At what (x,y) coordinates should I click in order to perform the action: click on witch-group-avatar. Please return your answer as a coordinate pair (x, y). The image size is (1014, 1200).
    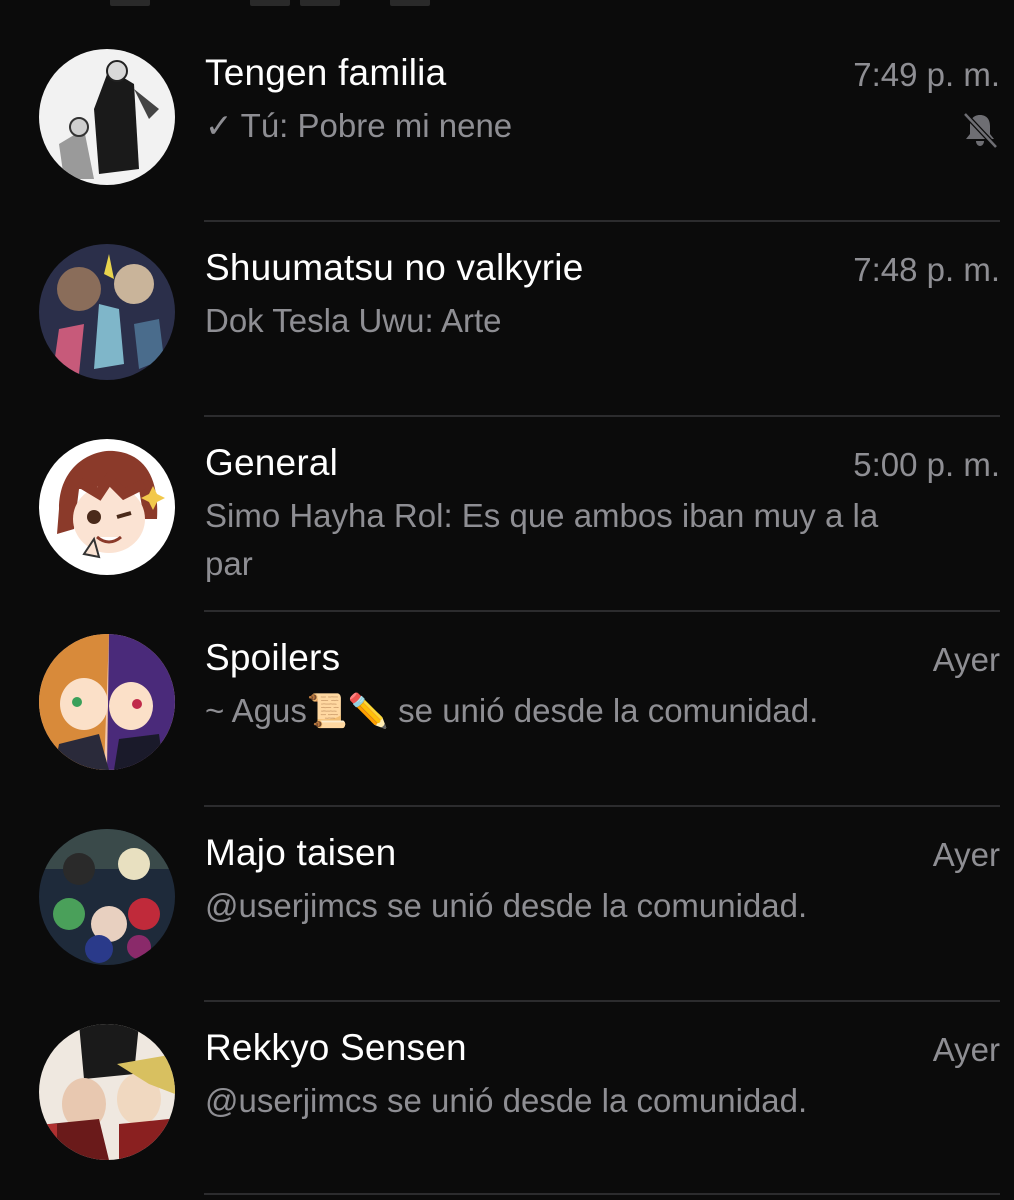
    Looking at the image, I should click on (107, 897).